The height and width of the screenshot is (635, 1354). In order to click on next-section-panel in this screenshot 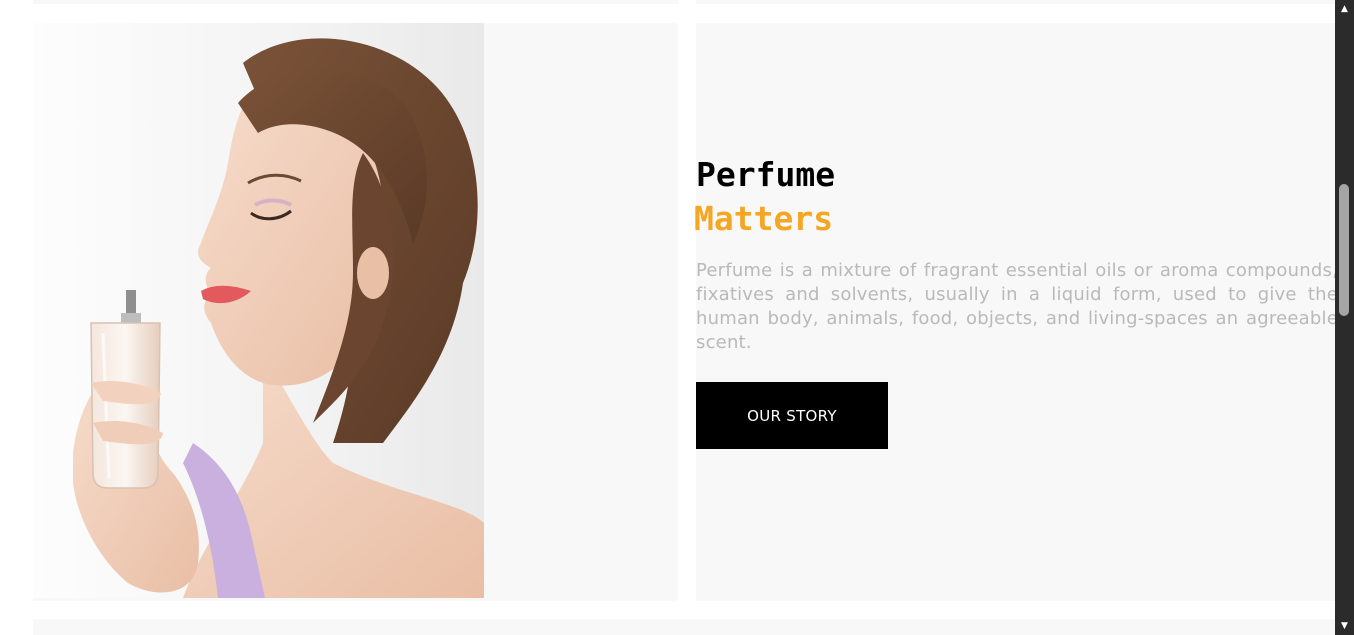, I will do `click(684, 627)`.